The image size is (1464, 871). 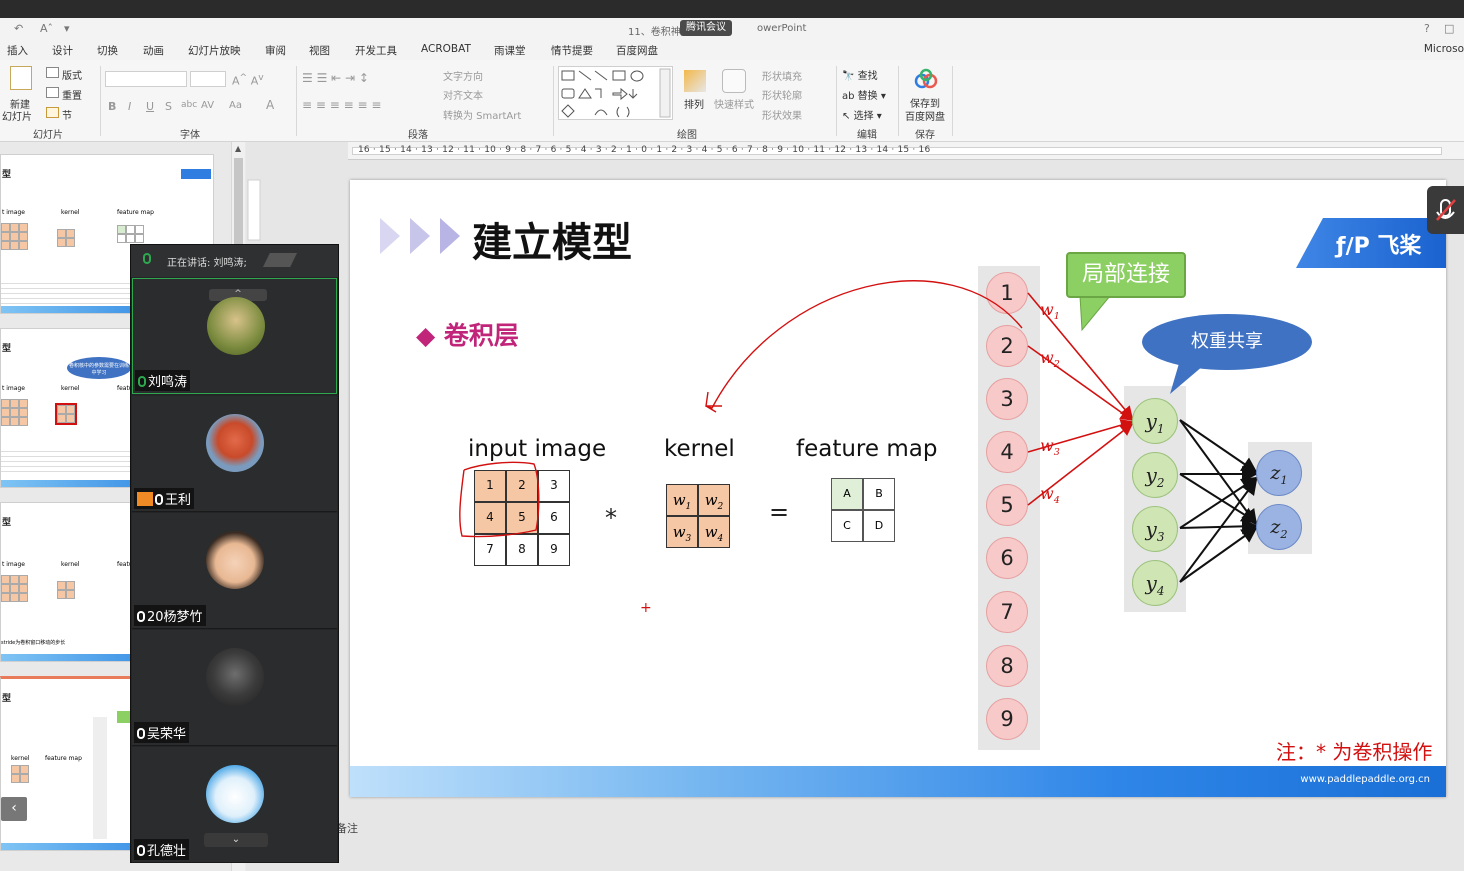 What do you see at coordinates (107, 50) in the screenshot?
I see `tab-transitions: 切换` at bounding box center [107, 50].